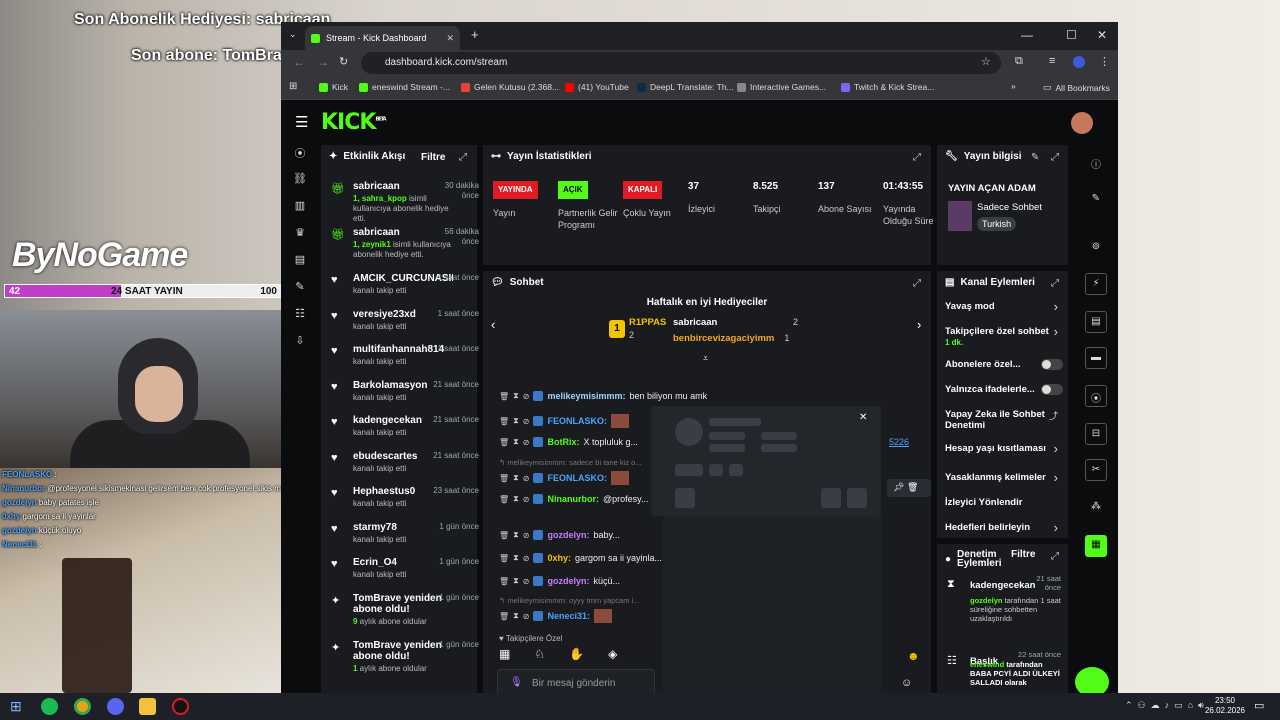 This screenshot has height=720, width=1280. Describe the element at coordinates (1096, 508) in the screenshot. I see `share-icon: ⁂` at that location.